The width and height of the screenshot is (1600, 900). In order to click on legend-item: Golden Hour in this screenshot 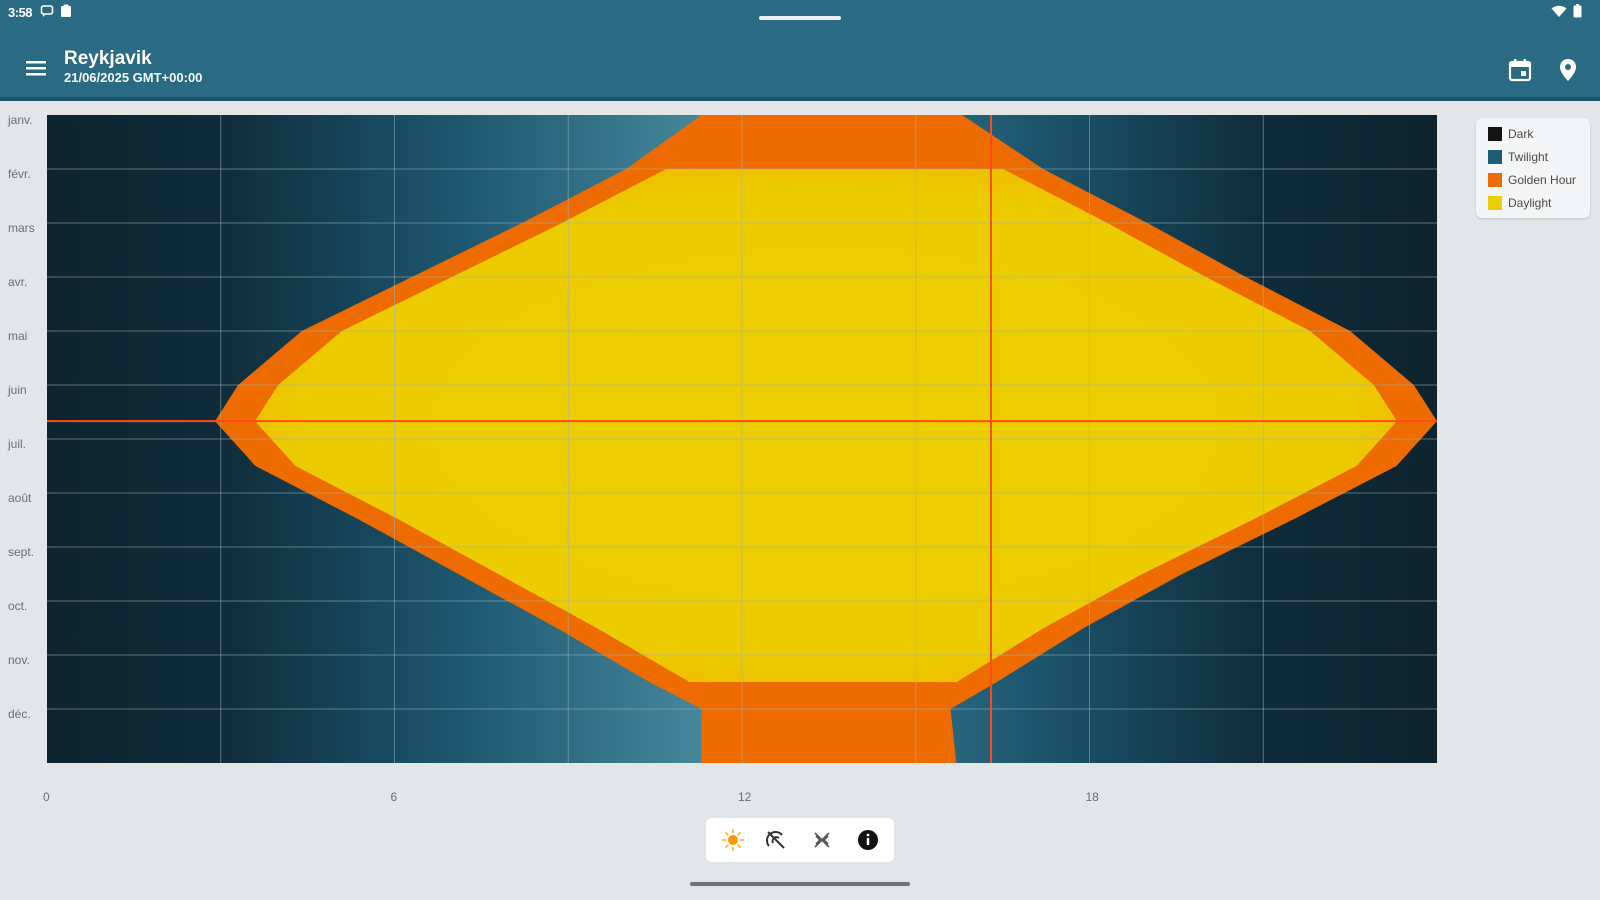, I will do `click(1532, 180)`.